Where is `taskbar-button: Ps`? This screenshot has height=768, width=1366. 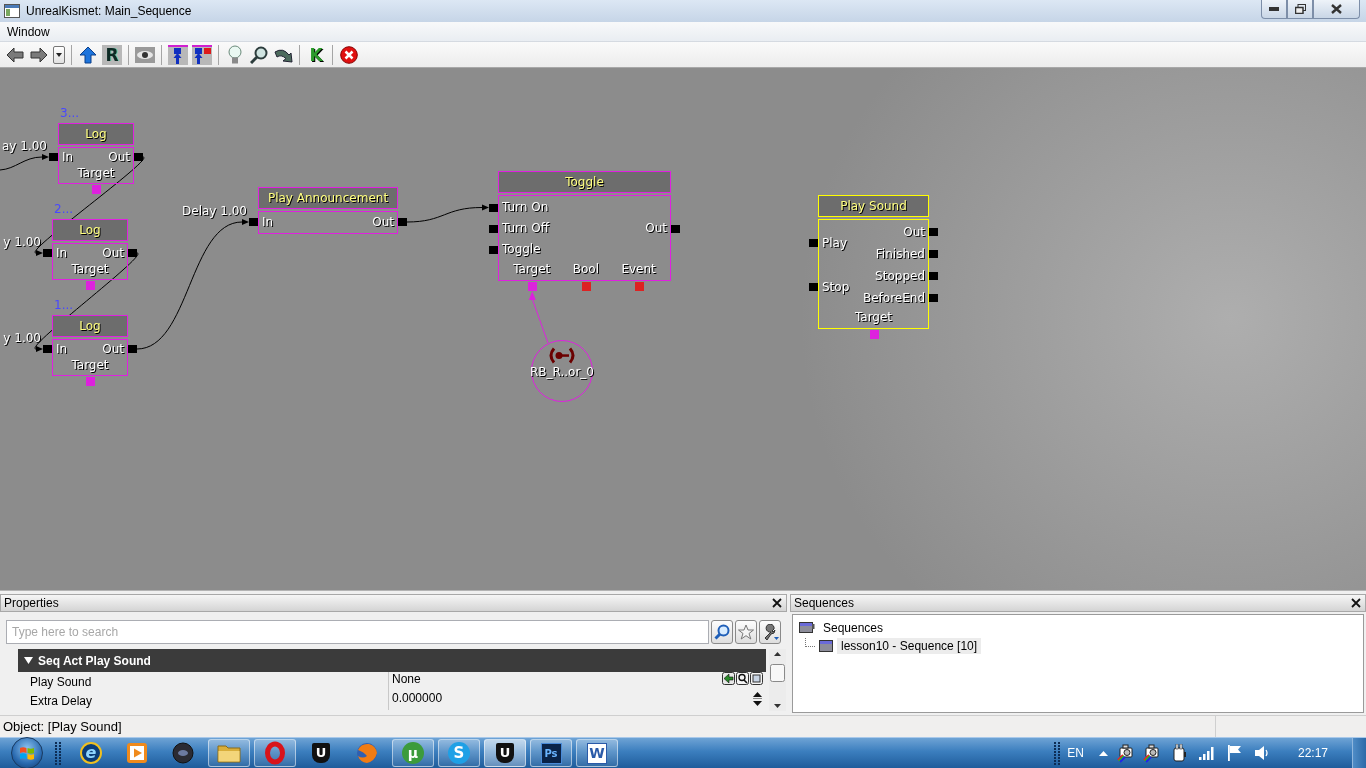
taskbar-button: Ps is located at coordinates (551, 753).